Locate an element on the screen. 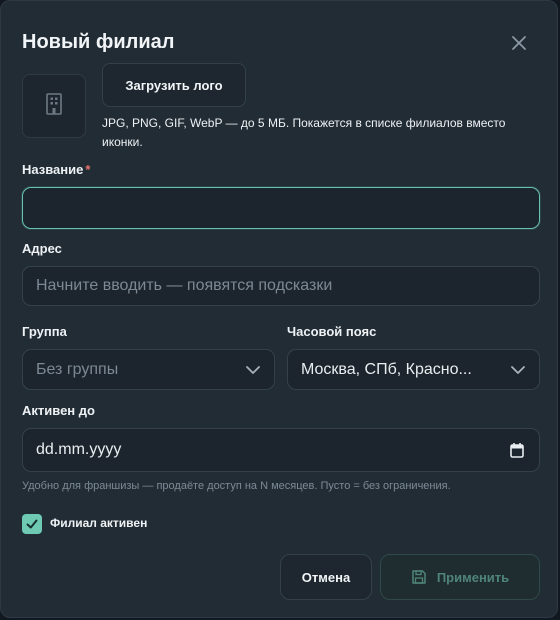 The width and height of the screenshot is (560, 620). address-input: Начните вводить — появятся подсказки is located at coordinates (281, 286).